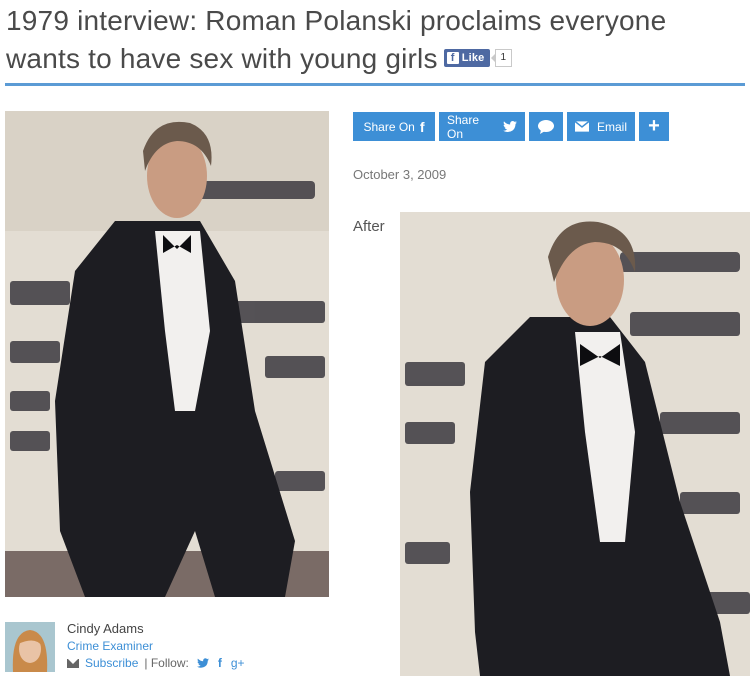 The width and height of the screenshot is (750, 676). I want to click on author-name: Cindy Adams, so click(105, 628).